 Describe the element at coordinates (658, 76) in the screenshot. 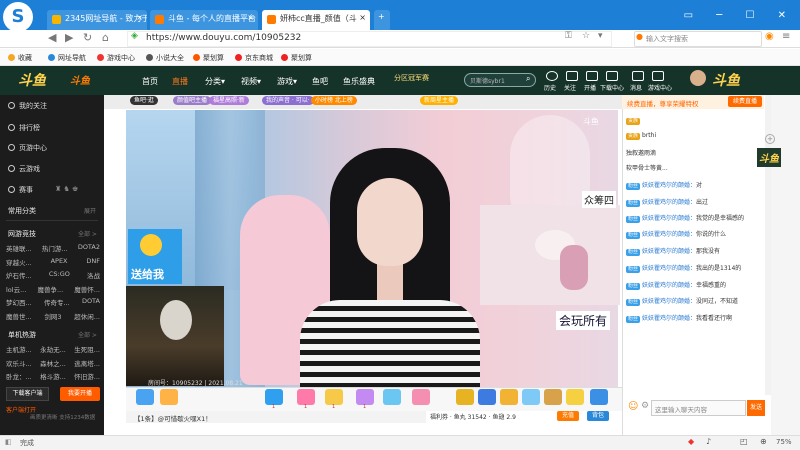

I see `game-center-icon` at that location.